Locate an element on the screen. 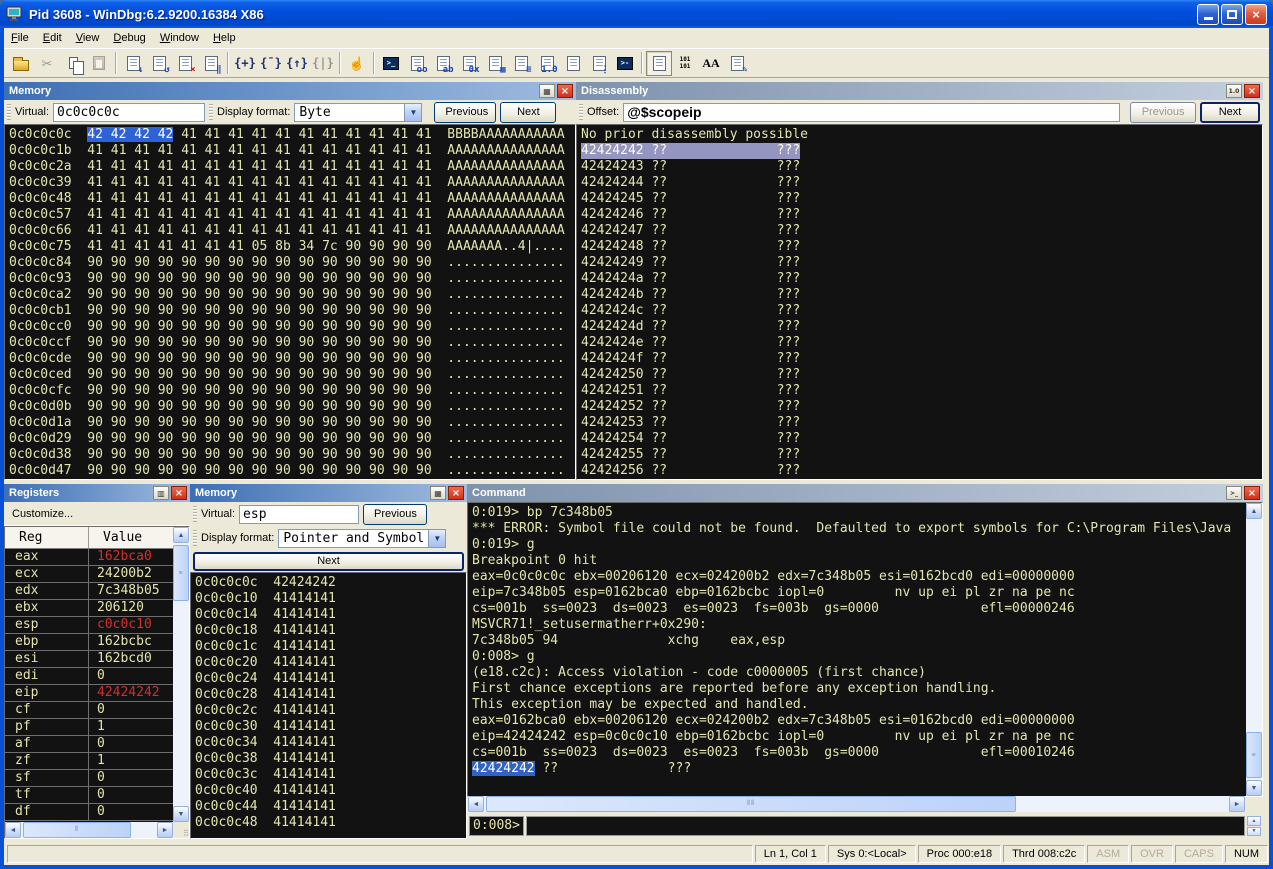 The image size is (1273, 869). source-mode-off-button: 101 101 is located at coordinates (685, 63).